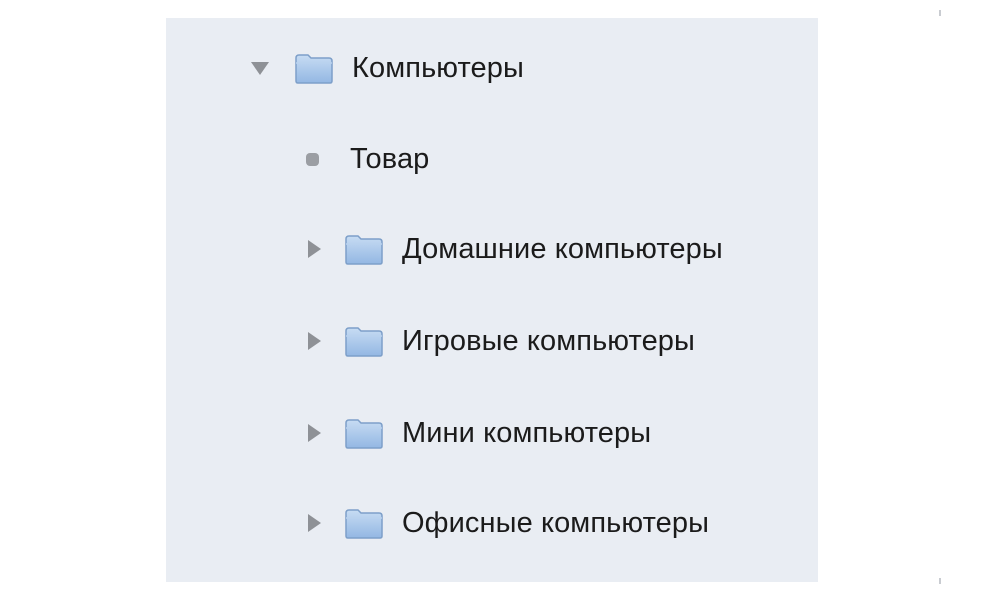 The height and width of the screenshot is (600, 1000). Describe the element at coordinates (562, 248) in the screenshot. I see `tree-row-label: Домашние компьютеры` at that location.